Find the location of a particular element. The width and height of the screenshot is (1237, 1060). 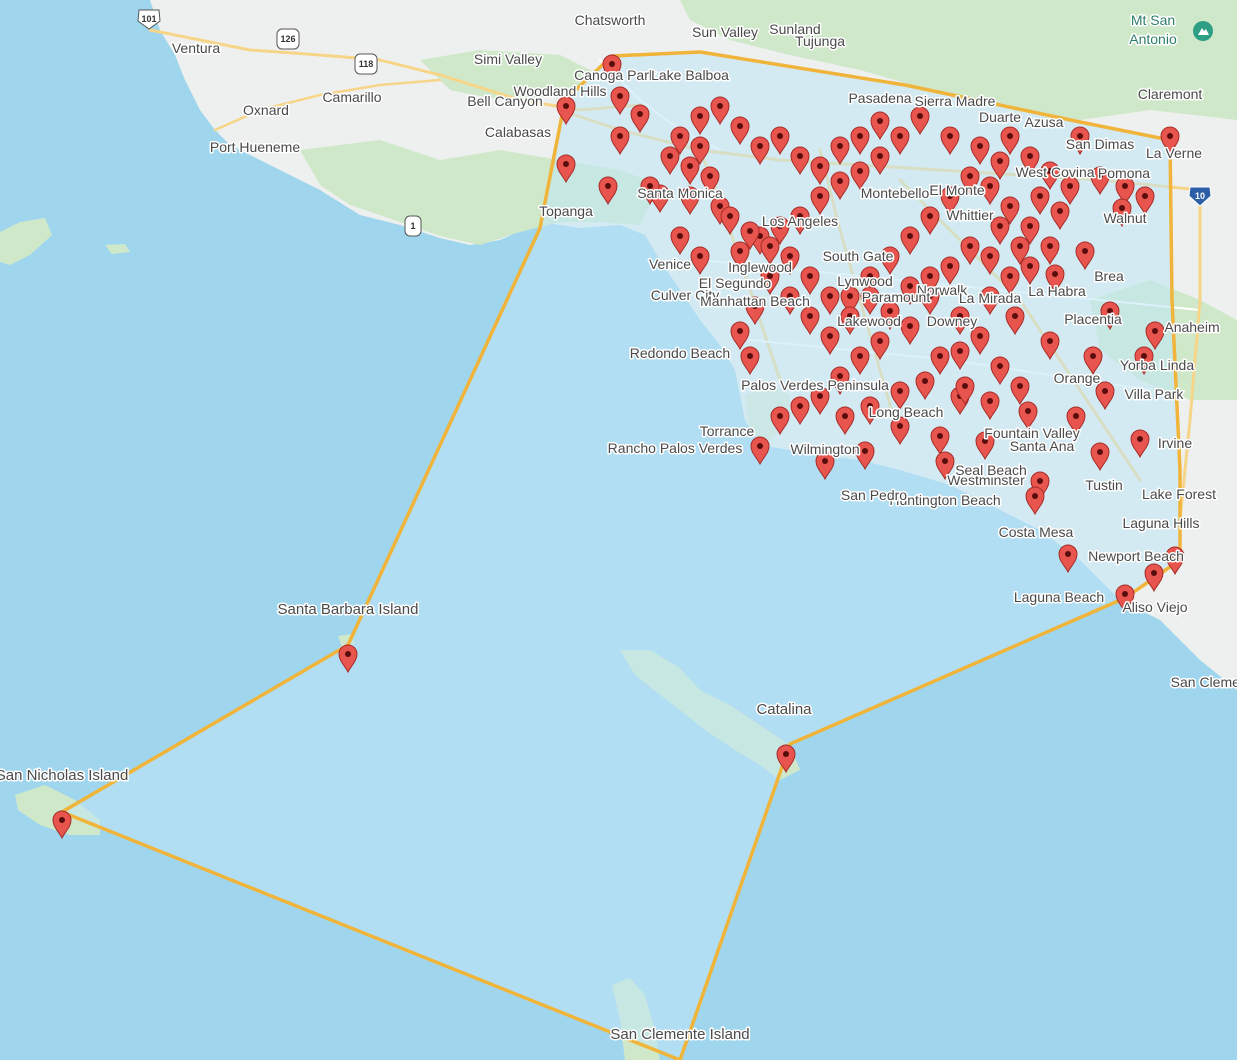

label-wilmington: Wilmington is located at coordinates (824, 449).